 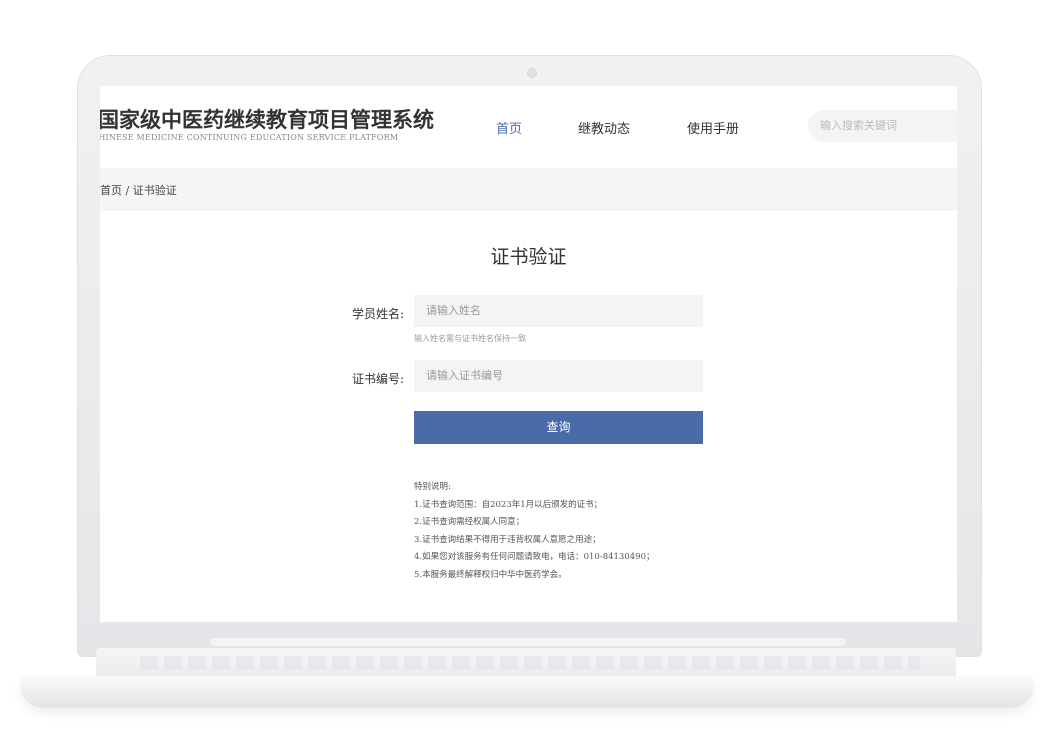 I want to click on note-item: 5.本服务最终解释权归中华中医药学会。, so click(x=490, y=574).